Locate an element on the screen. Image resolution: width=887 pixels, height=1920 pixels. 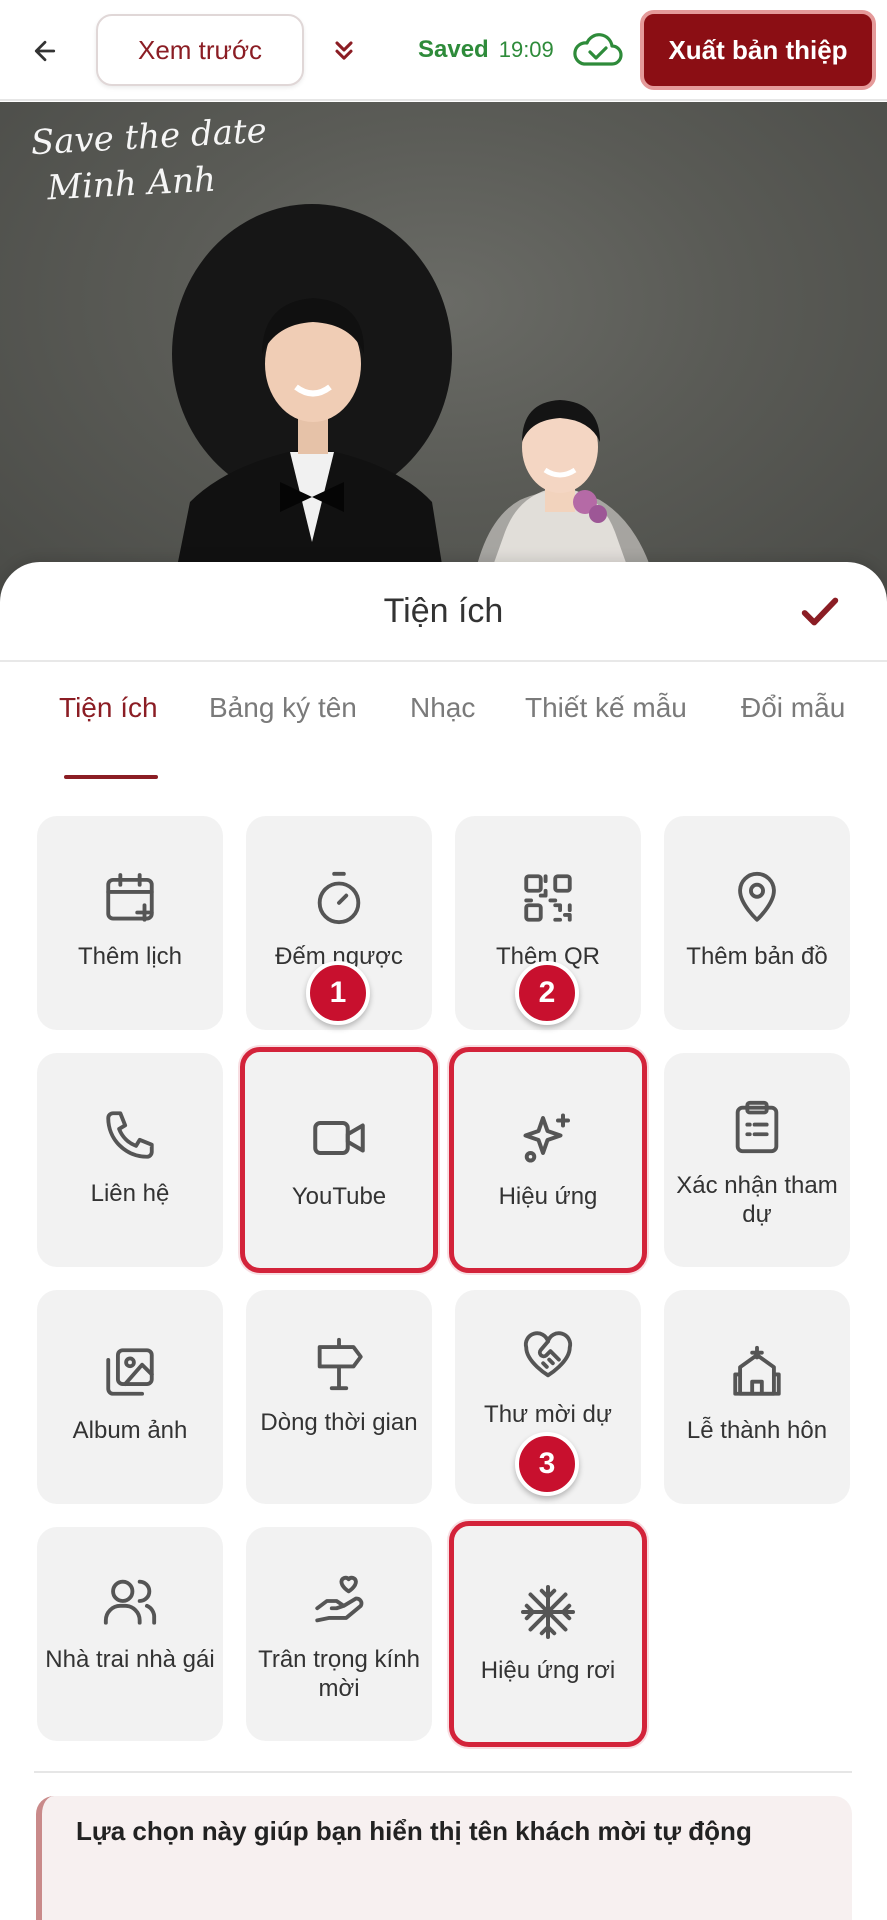
tile-add-calendar: Thêm lịch is located at coordinates (130, 923).